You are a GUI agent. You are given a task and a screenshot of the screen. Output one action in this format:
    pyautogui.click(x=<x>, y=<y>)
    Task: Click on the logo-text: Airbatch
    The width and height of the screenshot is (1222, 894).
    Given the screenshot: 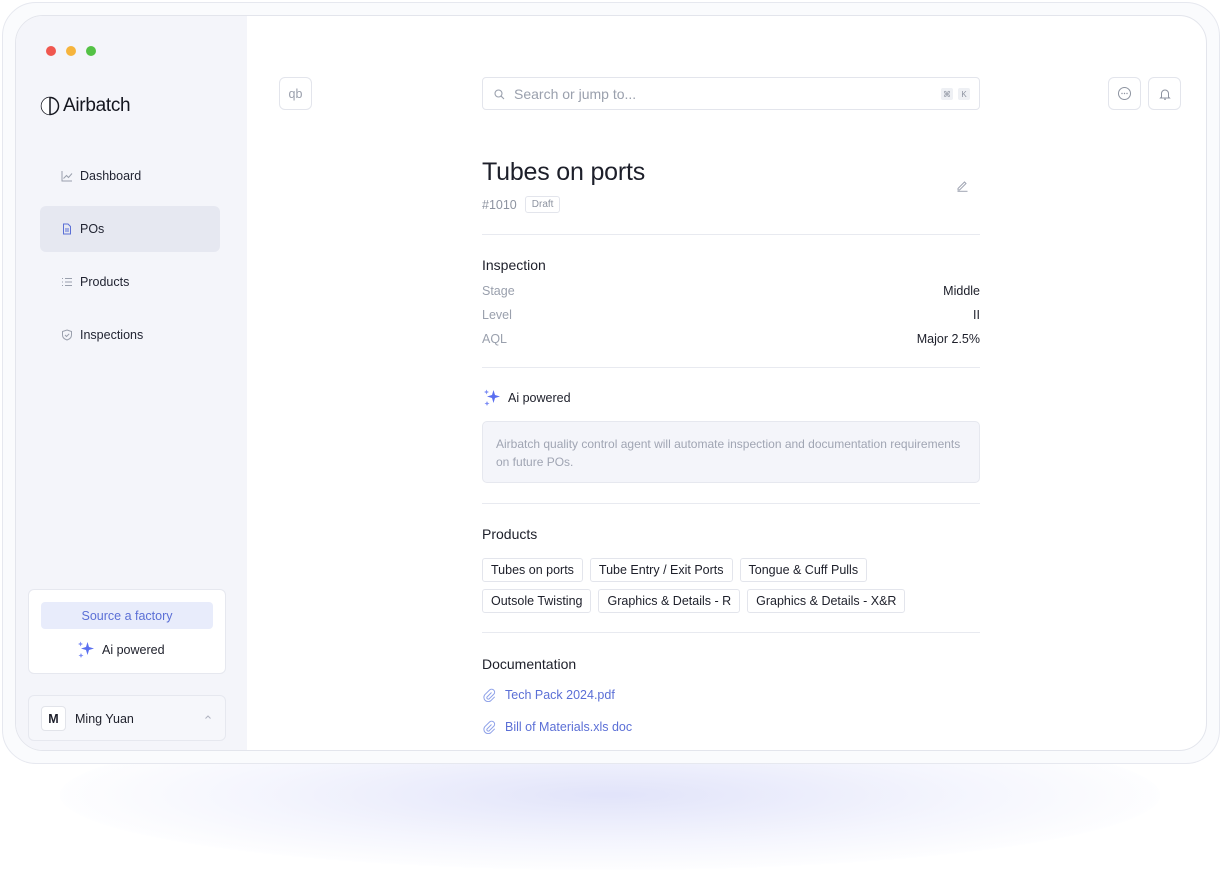 What is the action you would take?
    pyautogui.click(x=97, y=105)
    